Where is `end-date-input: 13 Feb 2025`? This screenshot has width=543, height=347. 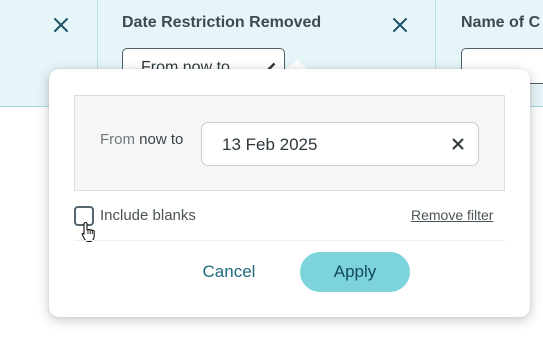
end-date-input: 13 Feb 2025 is located at coordinates (340, 144).